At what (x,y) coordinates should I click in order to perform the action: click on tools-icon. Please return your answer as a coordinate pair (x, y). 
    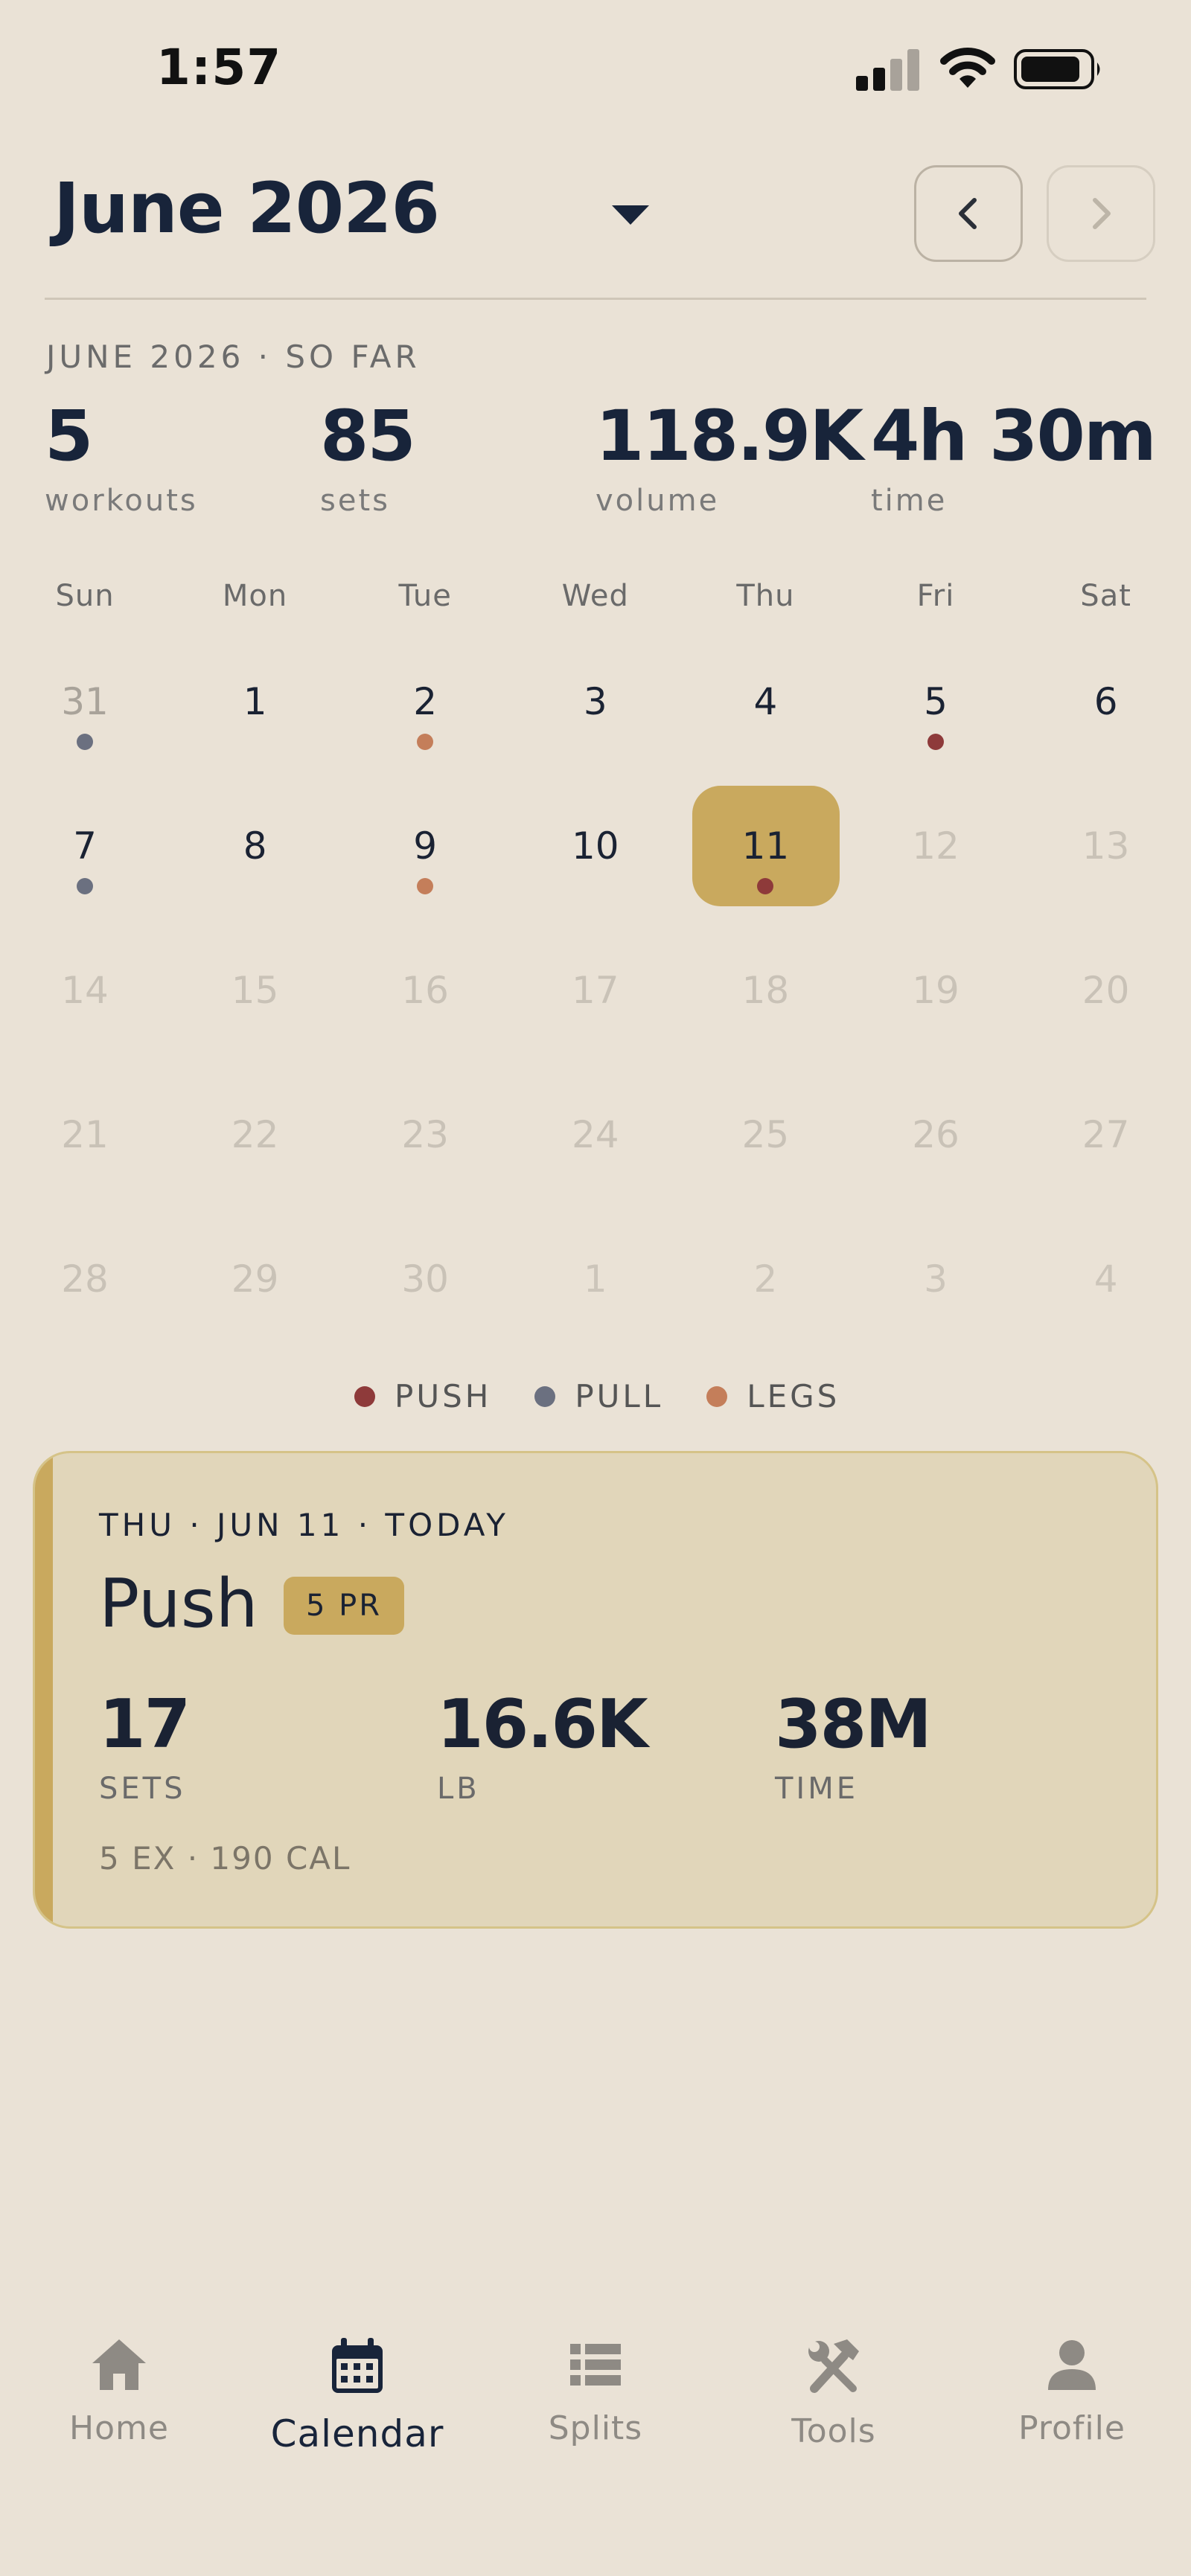
    Looking at the image, I should click on (833, 2366).